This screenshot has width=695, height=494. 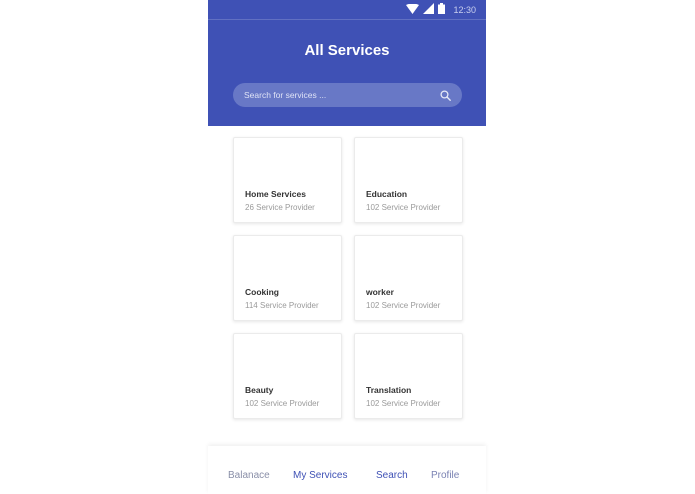 I want to click on search-icon, so click(x=445, y=95).